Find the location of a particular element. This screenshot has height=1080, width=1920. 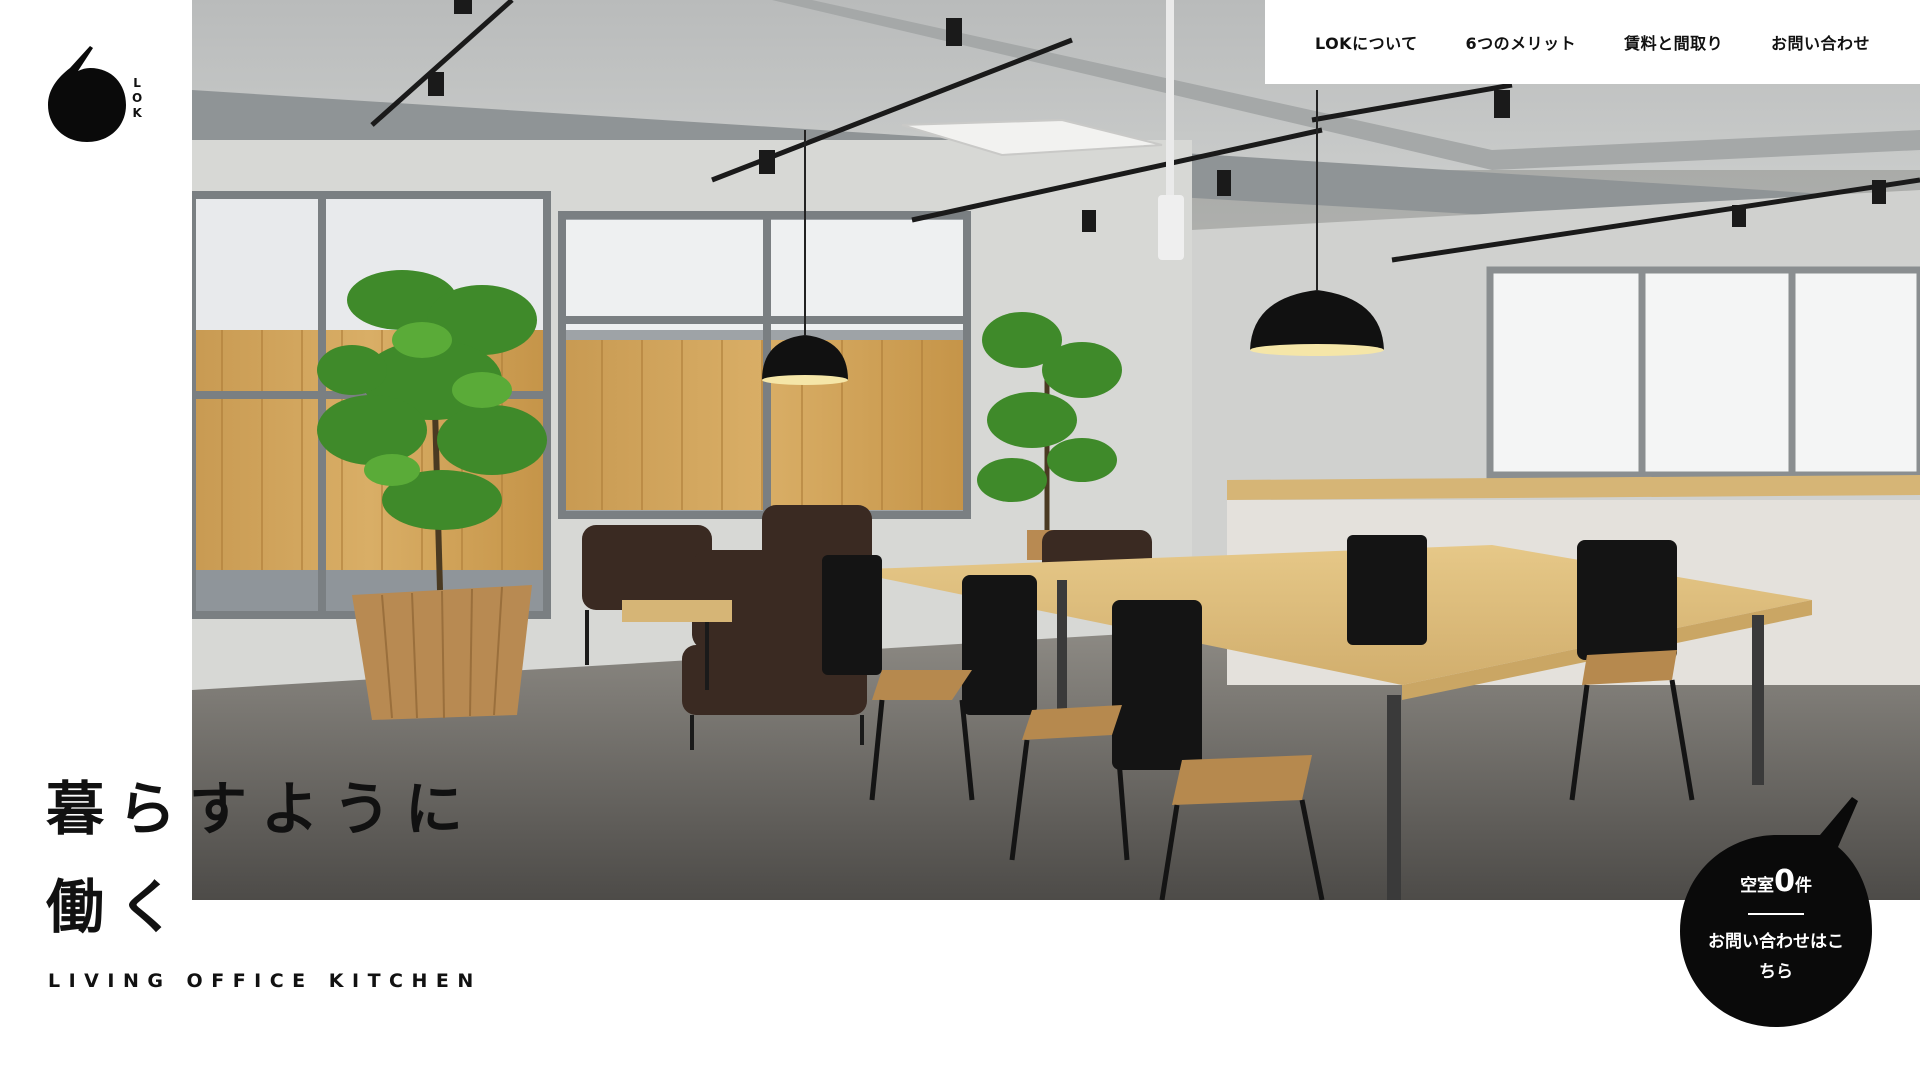

logo-letter: L is located at coordinates (137, 83).